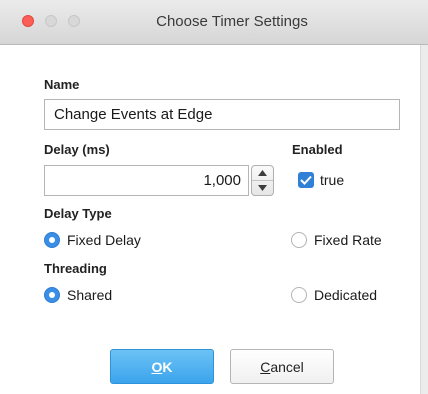  What do you see at coordinates (265, 366) in the screenshot?
I see `cancel-mnemonic: C` at bounding box center [265, 366].